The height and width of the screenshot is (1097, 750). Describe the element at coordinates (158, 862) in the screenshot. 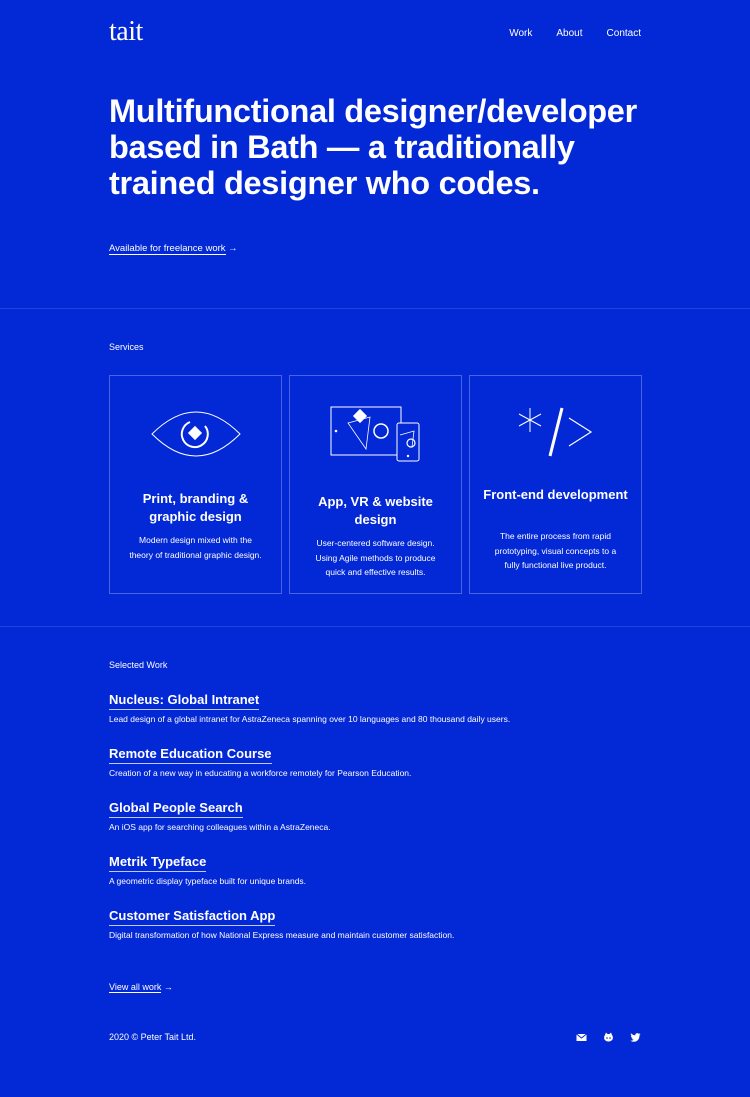

I see `work-item-title-link: Metrik Typeface` at that location.